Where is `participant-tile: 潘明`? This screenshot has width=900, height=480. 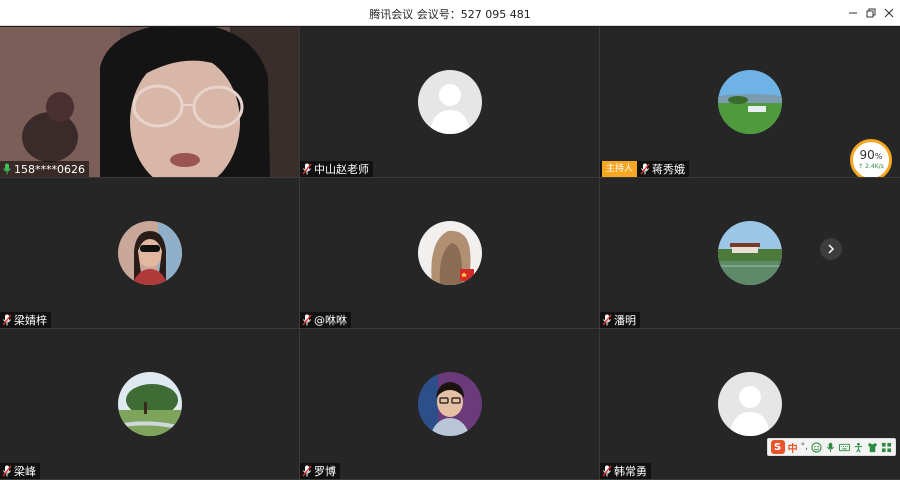
participant-tile: 潘明 is located at coordinates (750, 253).